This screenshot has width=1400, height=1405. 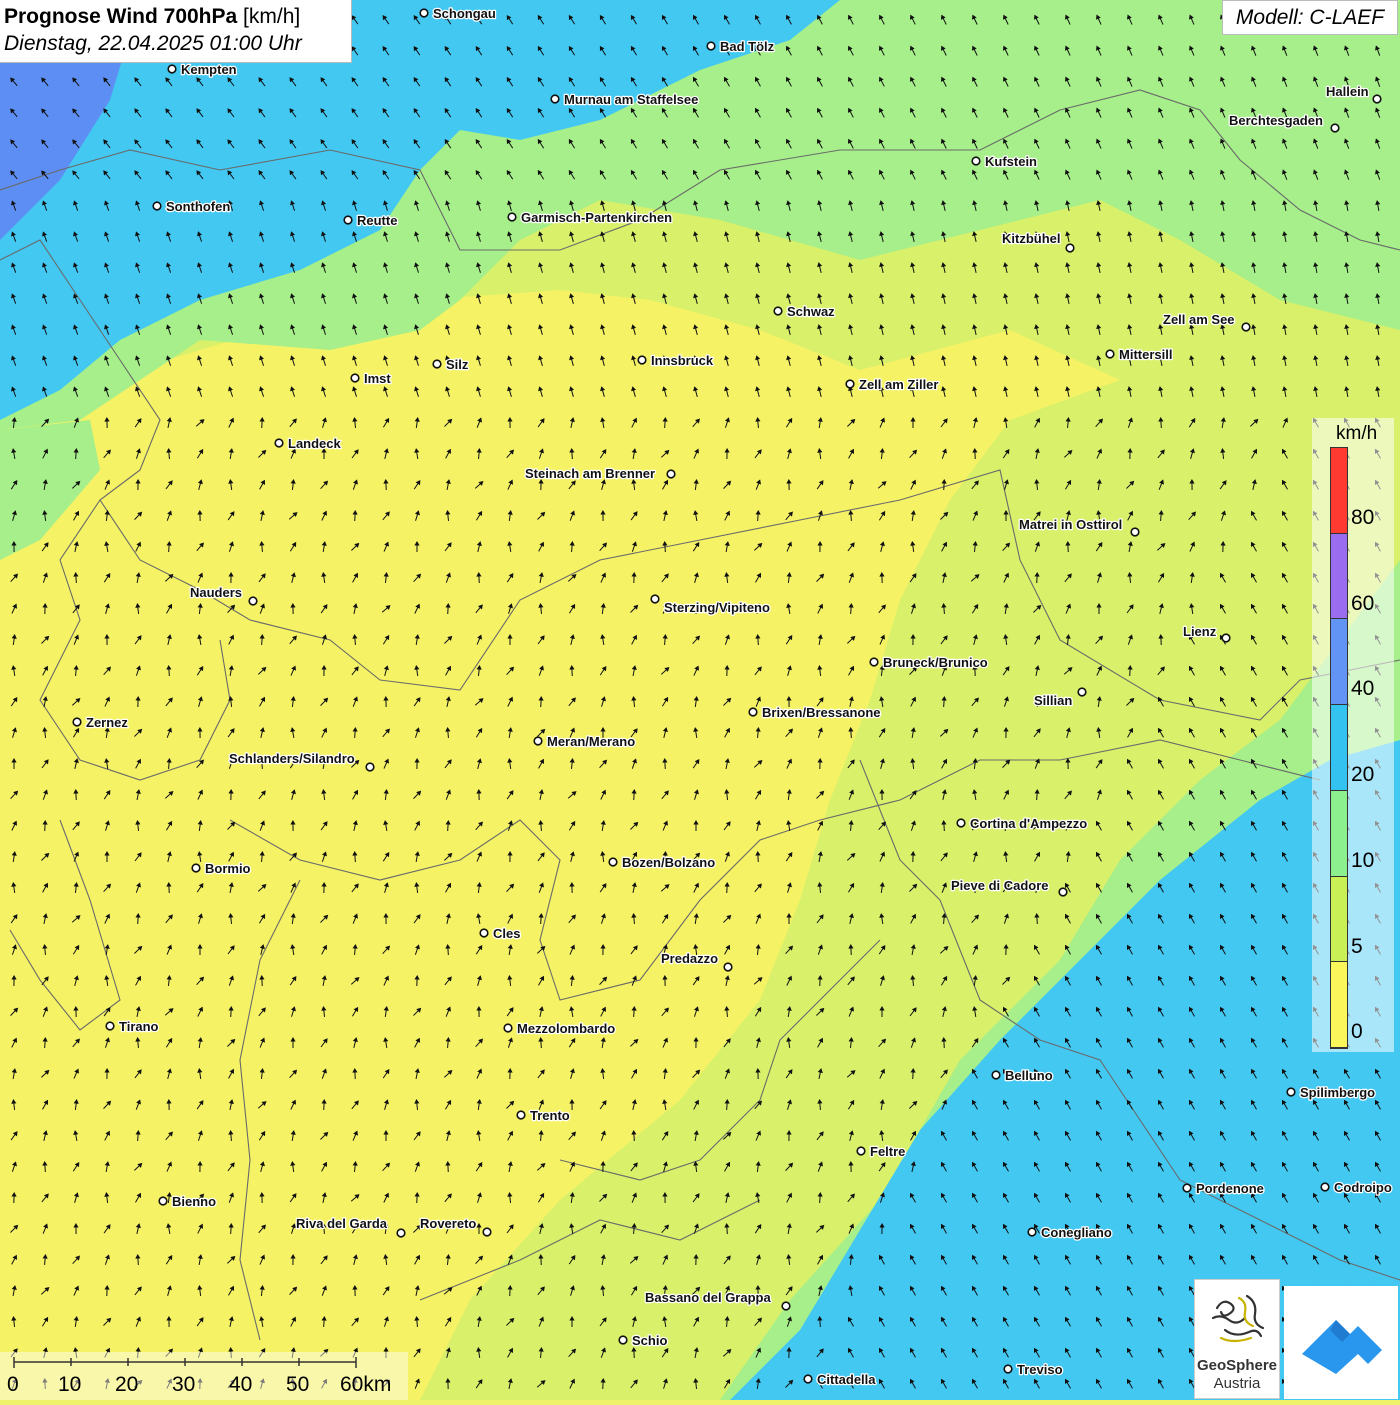 What do you see at coordinates (1145, 354) in the screenshot?
I see `city-label: Mittersill` at bounding box center [1145, 354].